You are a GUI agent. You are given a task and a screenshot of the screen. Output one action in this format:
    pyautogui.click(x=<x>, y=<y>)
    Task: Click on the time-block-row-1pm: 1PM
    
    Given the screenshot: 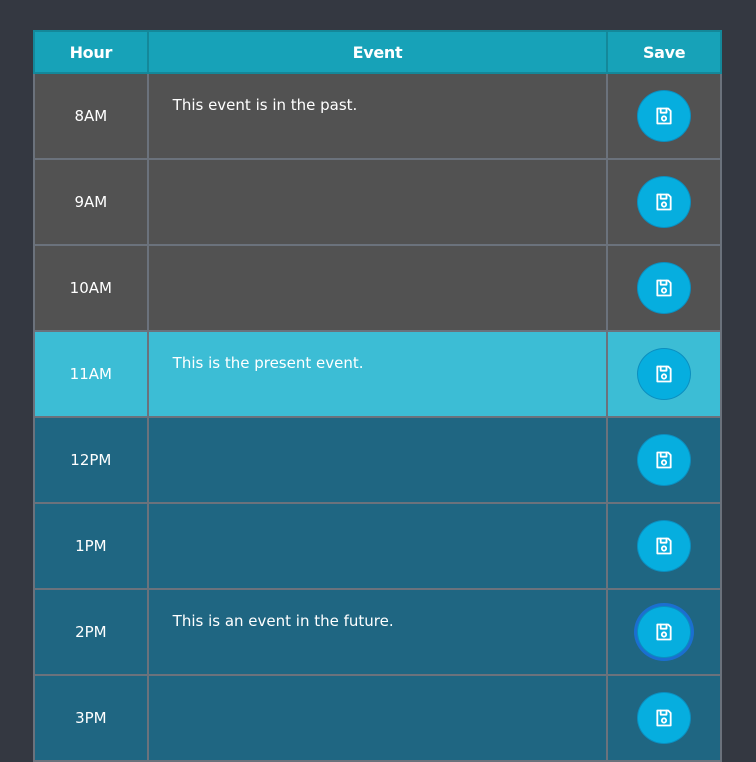 What is the action you would take?
    pyautogui.click(x=377, y=546)
    